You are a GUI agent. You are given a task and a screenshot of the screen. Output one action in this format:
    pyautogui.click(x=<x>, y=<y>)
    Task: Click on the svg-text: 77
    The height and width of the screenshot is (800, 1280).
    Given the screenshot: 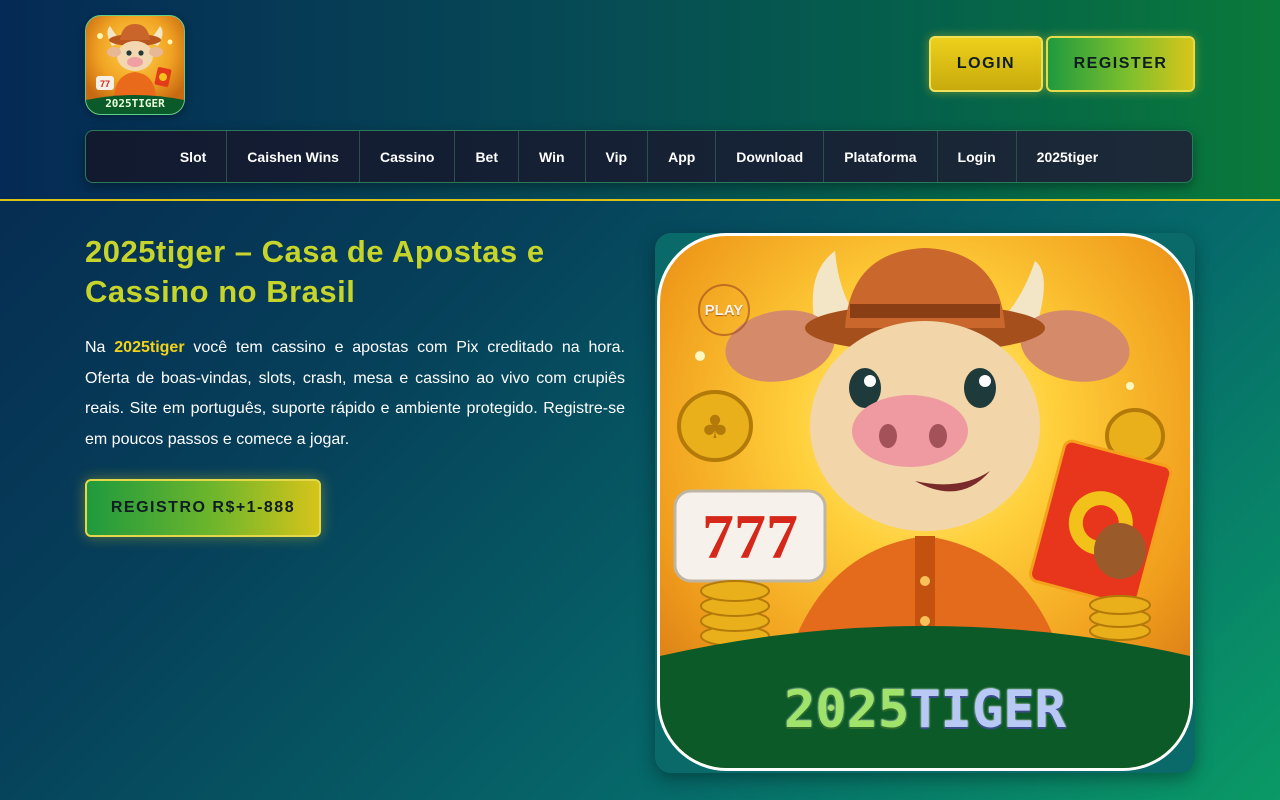 What is the action you would take?
    pyautogui.click(x=105, y=84)
    